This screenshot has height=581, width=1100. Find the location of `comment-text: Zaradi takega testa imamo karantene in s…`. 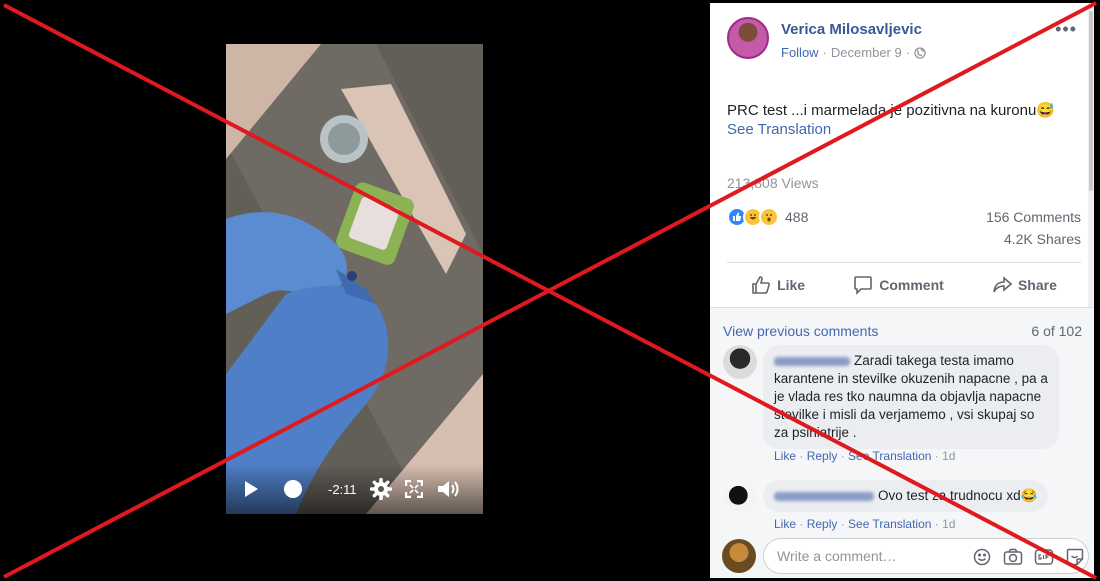

comment-text: Zaradi takega testa imamo karantene in s… is located at coordinates (911, 396).